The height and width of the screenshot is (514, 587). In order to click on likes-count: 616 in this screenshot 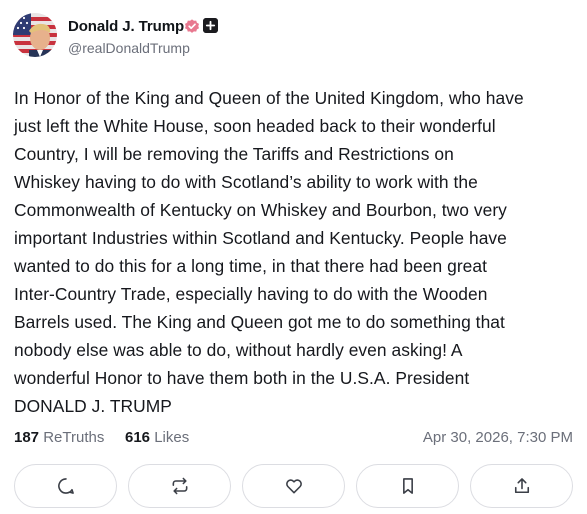, I will do `click(138, 437)`.